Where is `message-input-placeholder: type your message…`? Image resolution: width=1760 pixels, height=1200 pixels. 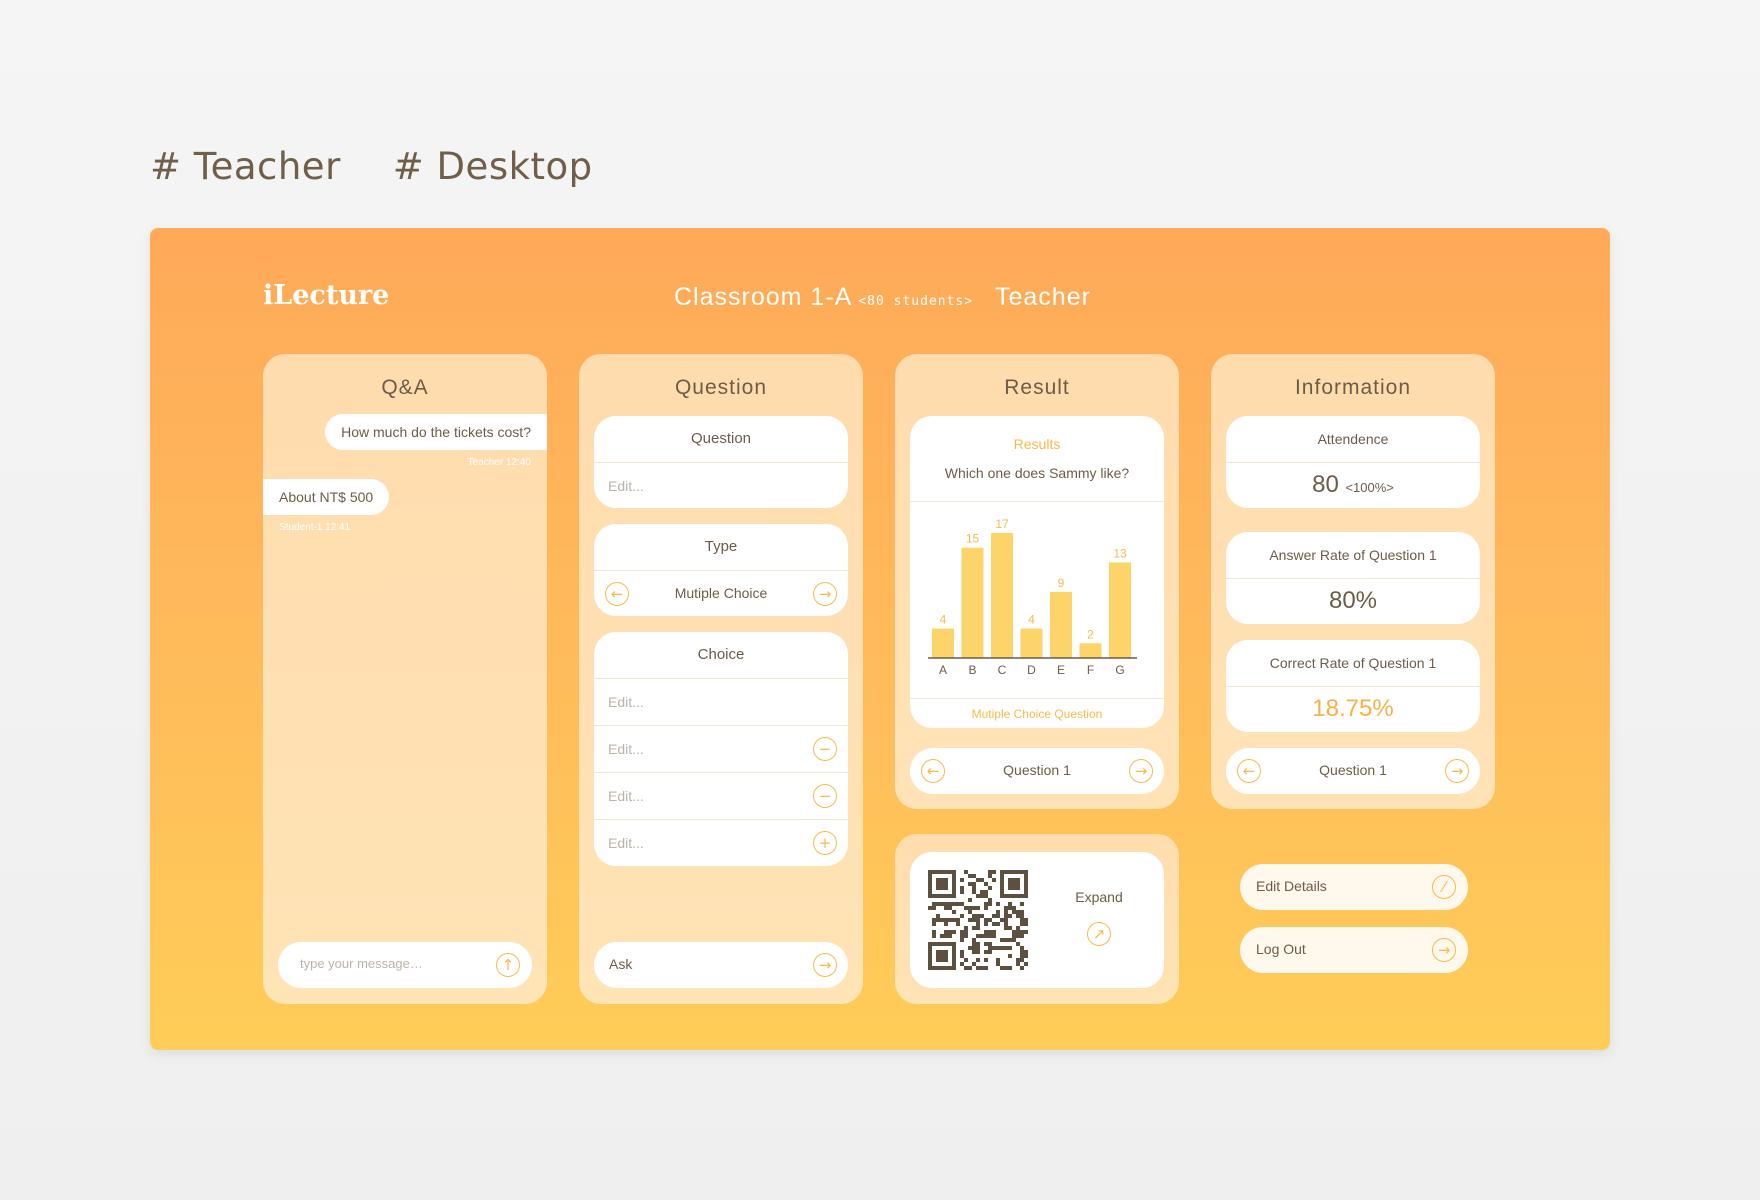 message-input-placeholder: type your message… is located at coordinates (361, 963).